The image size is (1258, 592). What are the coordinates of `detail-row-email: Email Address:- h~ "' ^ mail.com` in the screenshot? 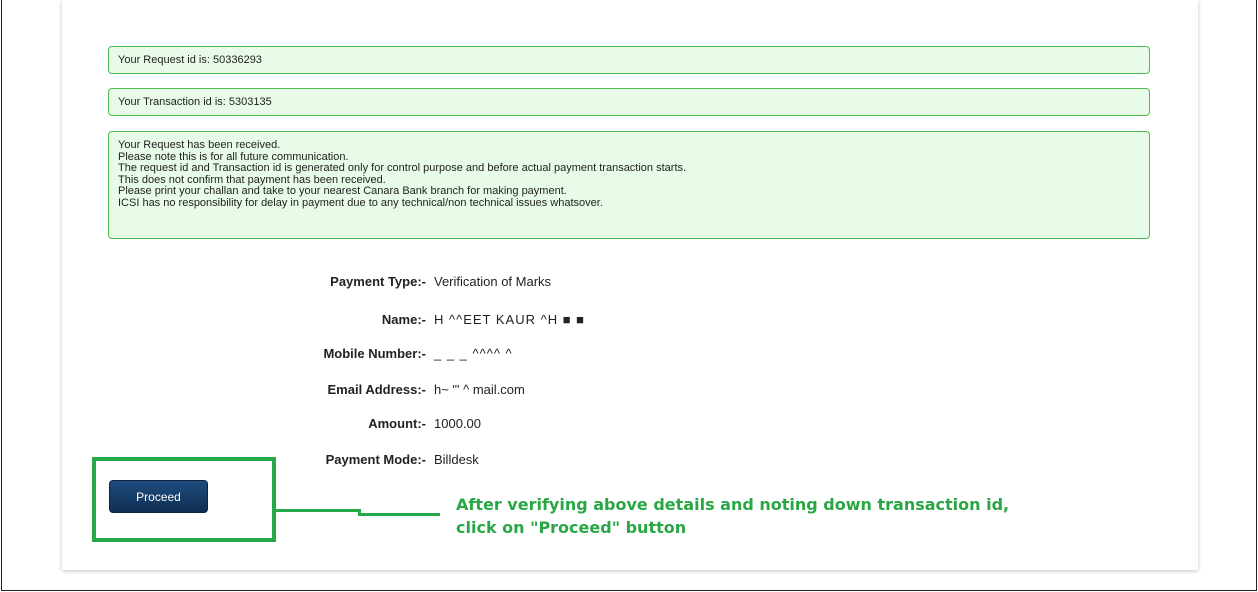 It's located at (350, 392).